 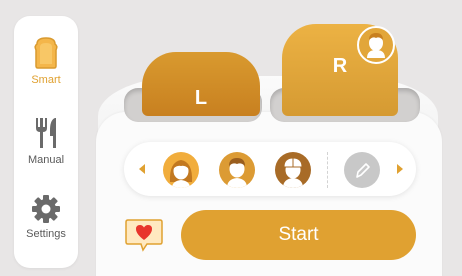 What do you see at coordinates (400, 169) in the screenshot?
I see `chevron-right-icon` at bounding box center [400, 169].